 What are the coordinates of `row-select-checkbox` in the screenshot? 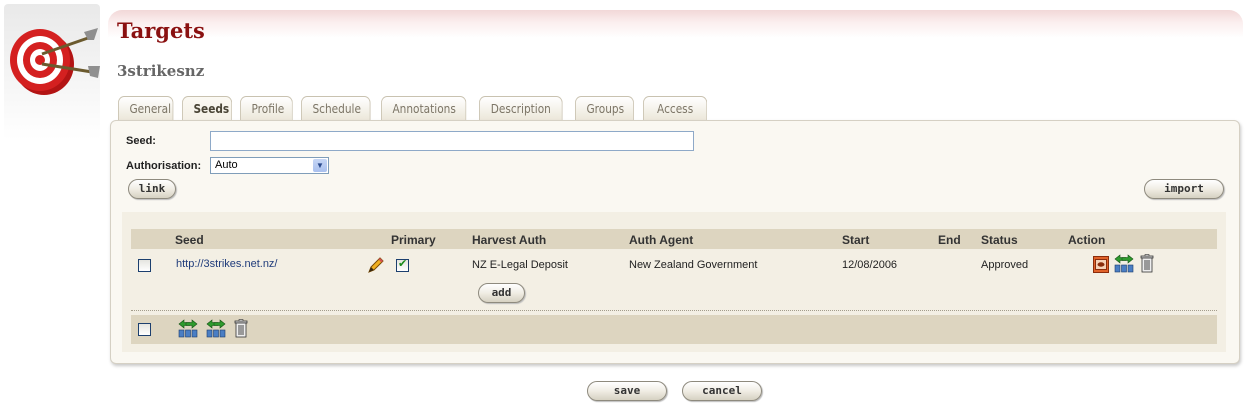 It's located at (144, 265).